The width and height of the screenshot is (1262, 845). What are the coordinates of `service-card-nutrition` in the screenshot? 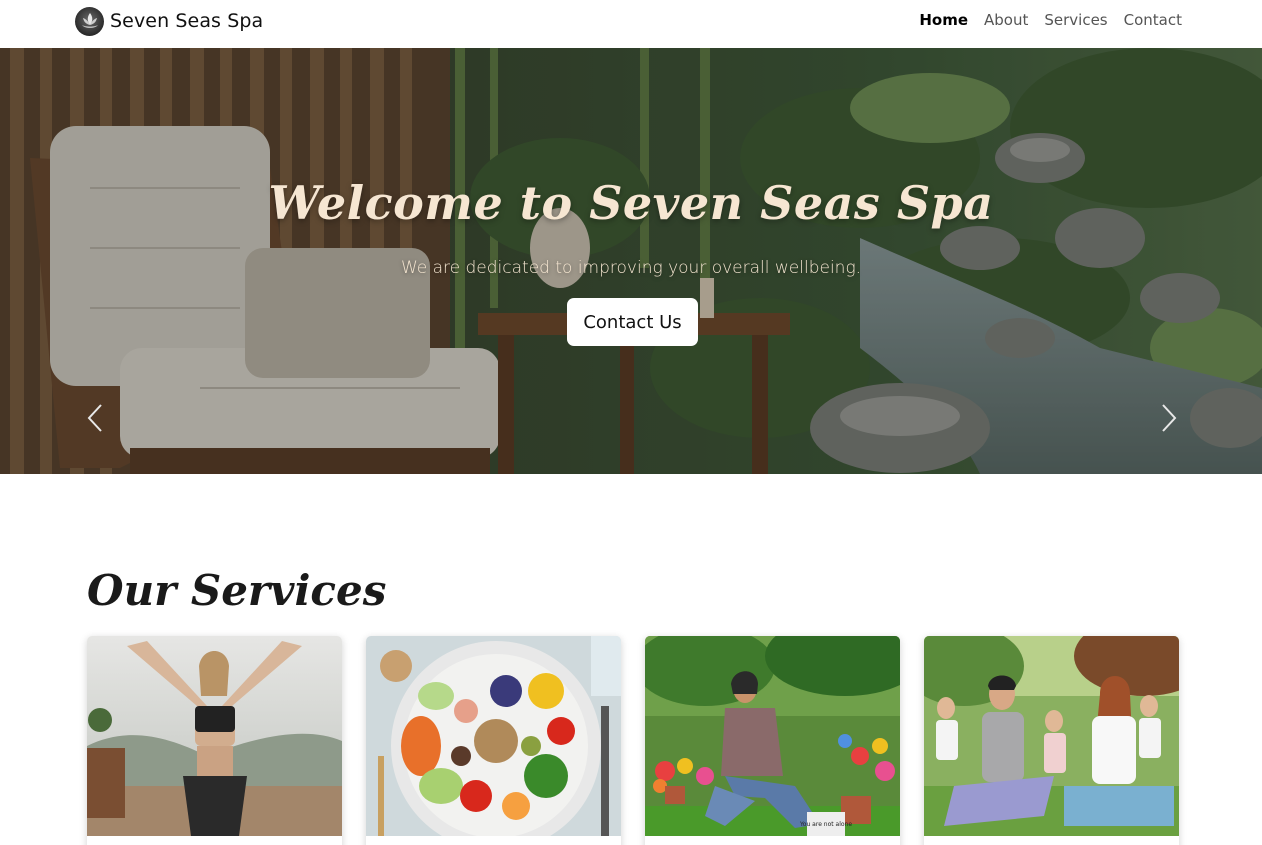 It's located at (493, 740).